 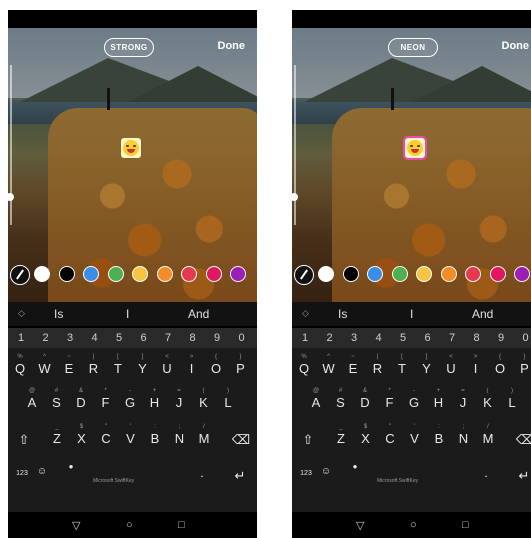 What do you see at coordinates (464, 435) in the screenshot?
I see `letter-key: ; N` at bounding box center [464, 435].